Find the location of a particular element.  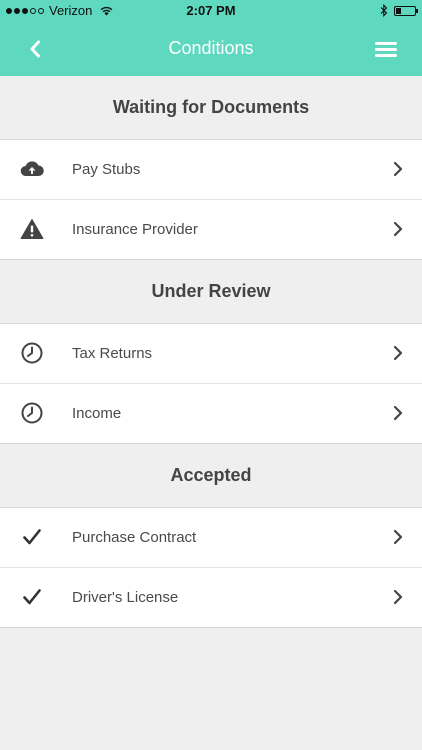

status-bar: Verizon 2:07 PM is located at coordinates (211, 11).